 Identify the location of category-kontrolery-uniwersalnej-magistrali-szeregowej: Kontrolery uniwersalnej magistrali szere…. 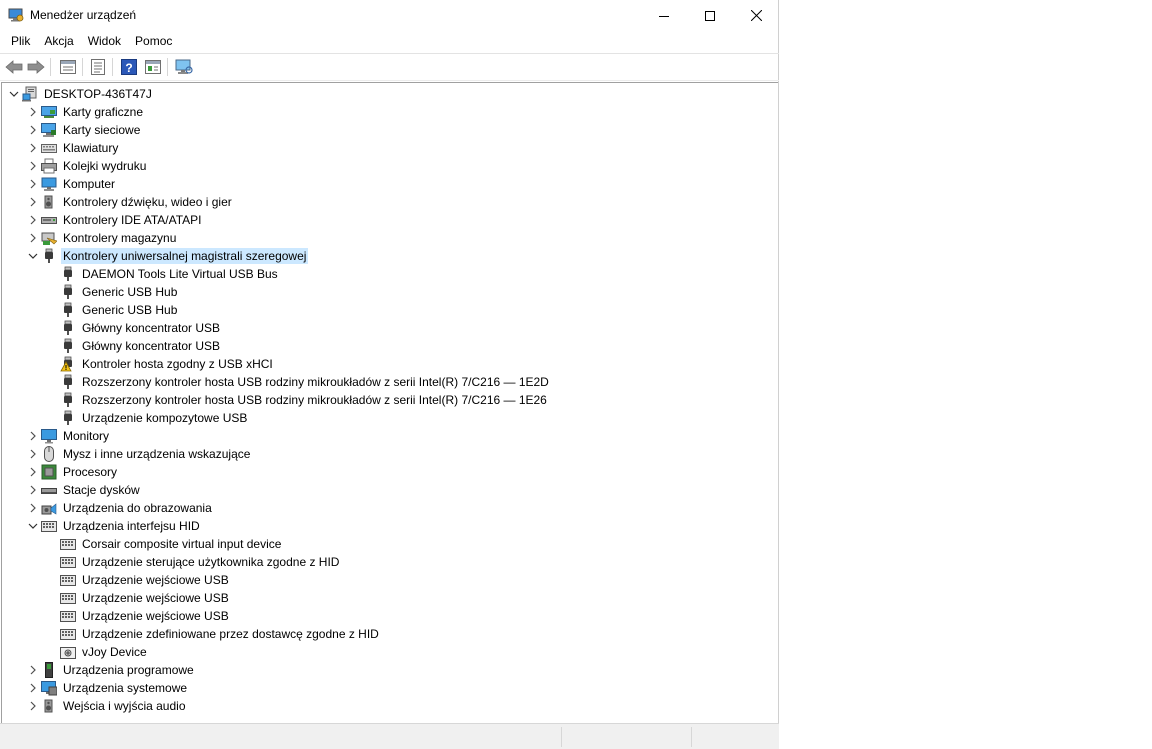
(167, 256).